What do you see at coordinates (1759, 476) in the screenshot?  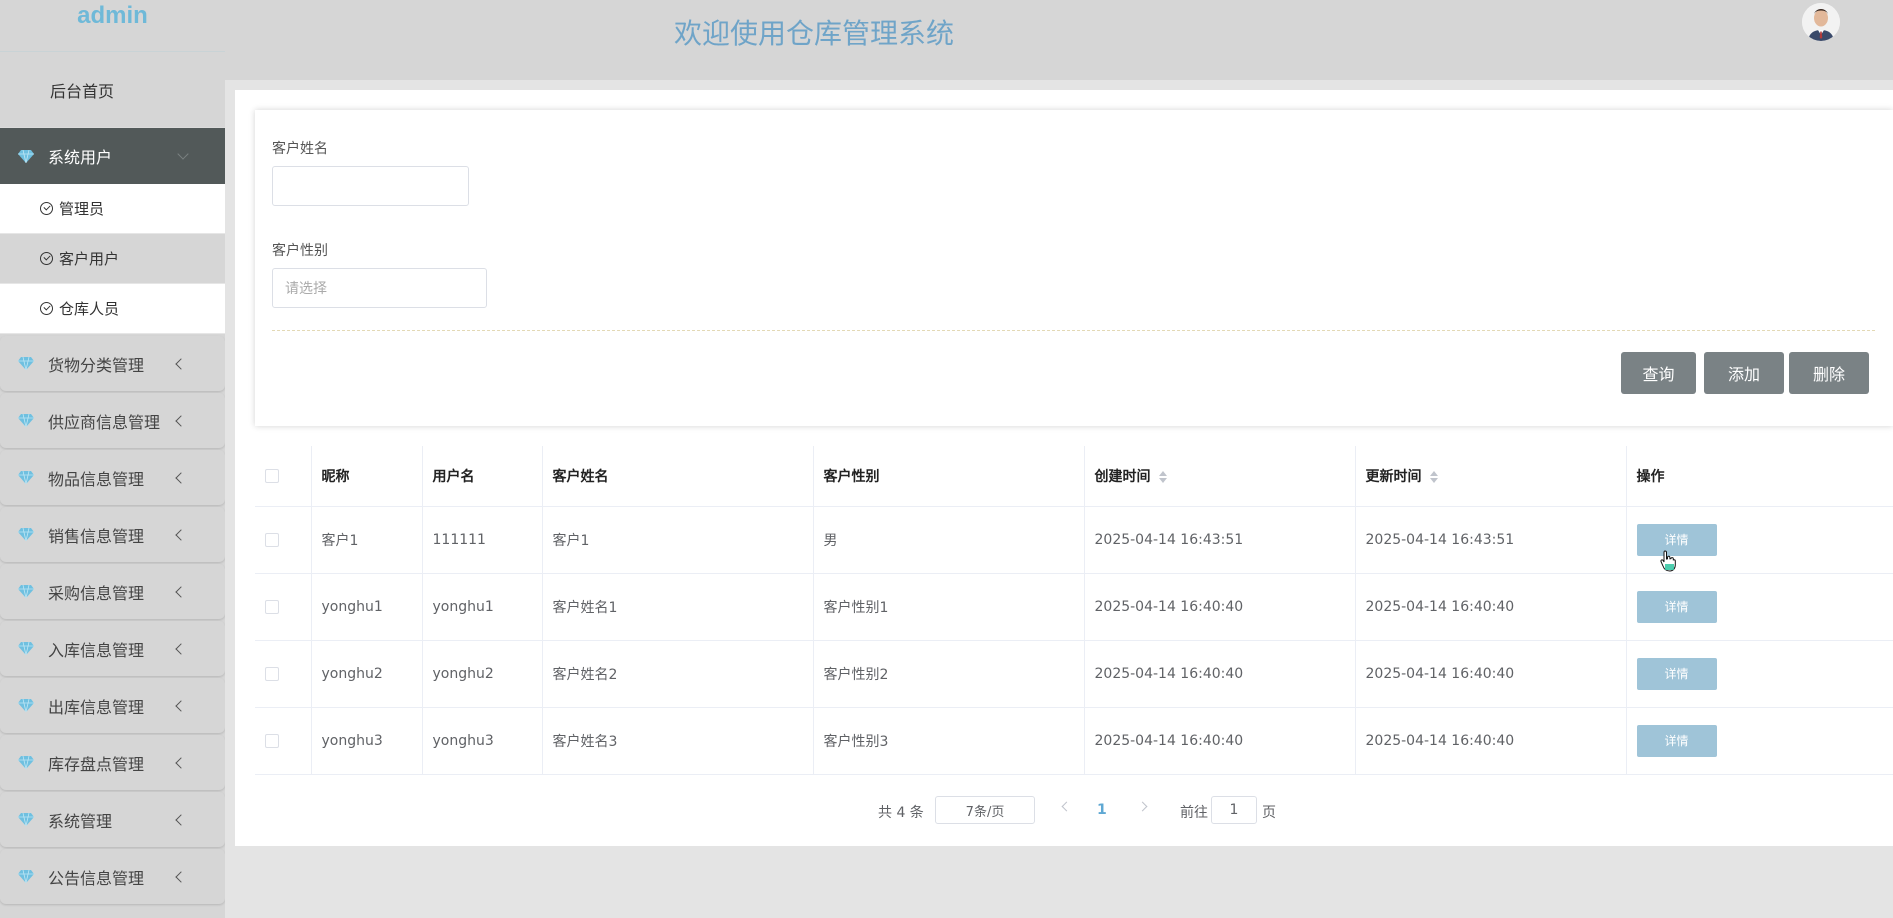 I see `column-header-action: 操作` at bounding box center [1759, 476].